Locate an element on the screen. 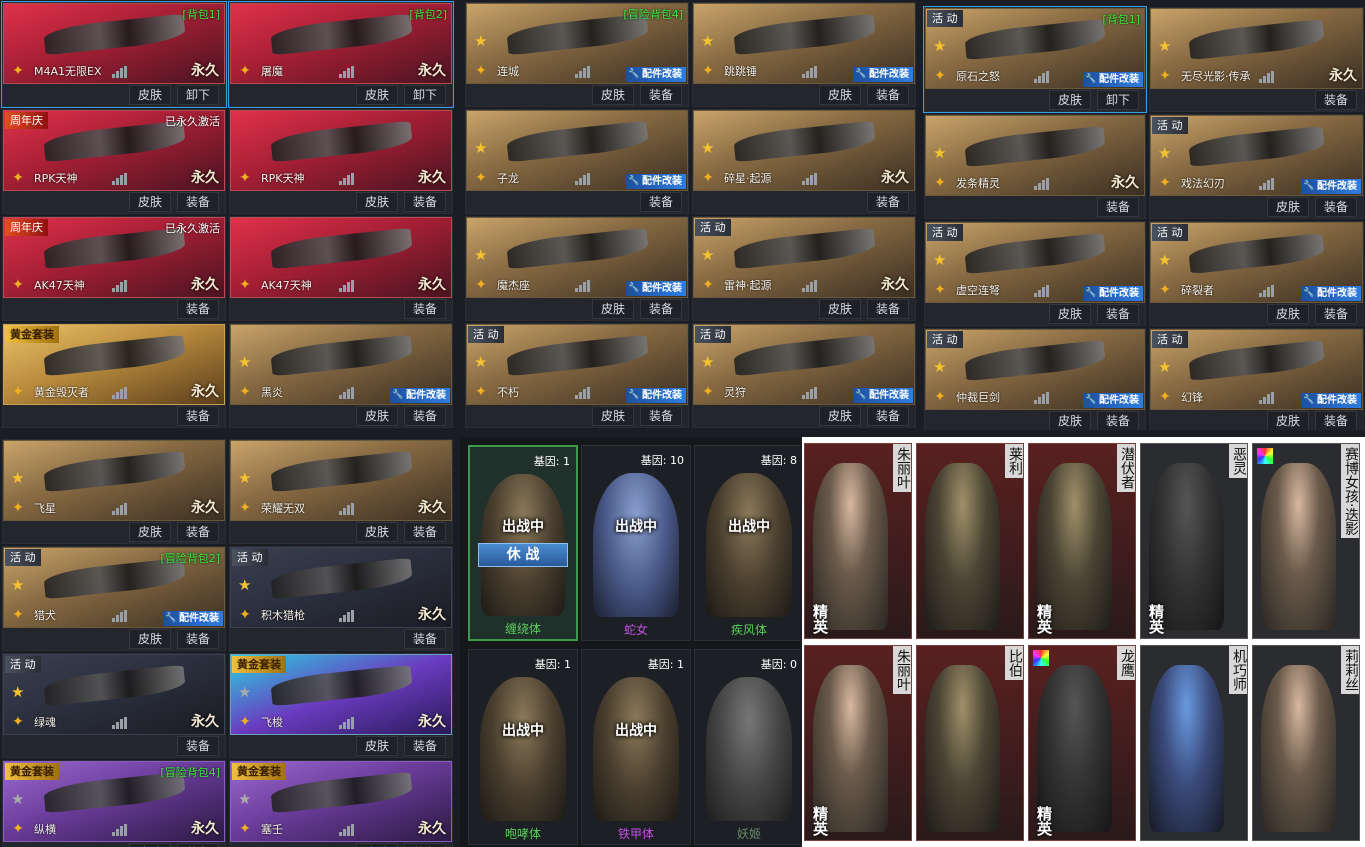  rest-button: 休 战 is located at coordinates (523, 555).